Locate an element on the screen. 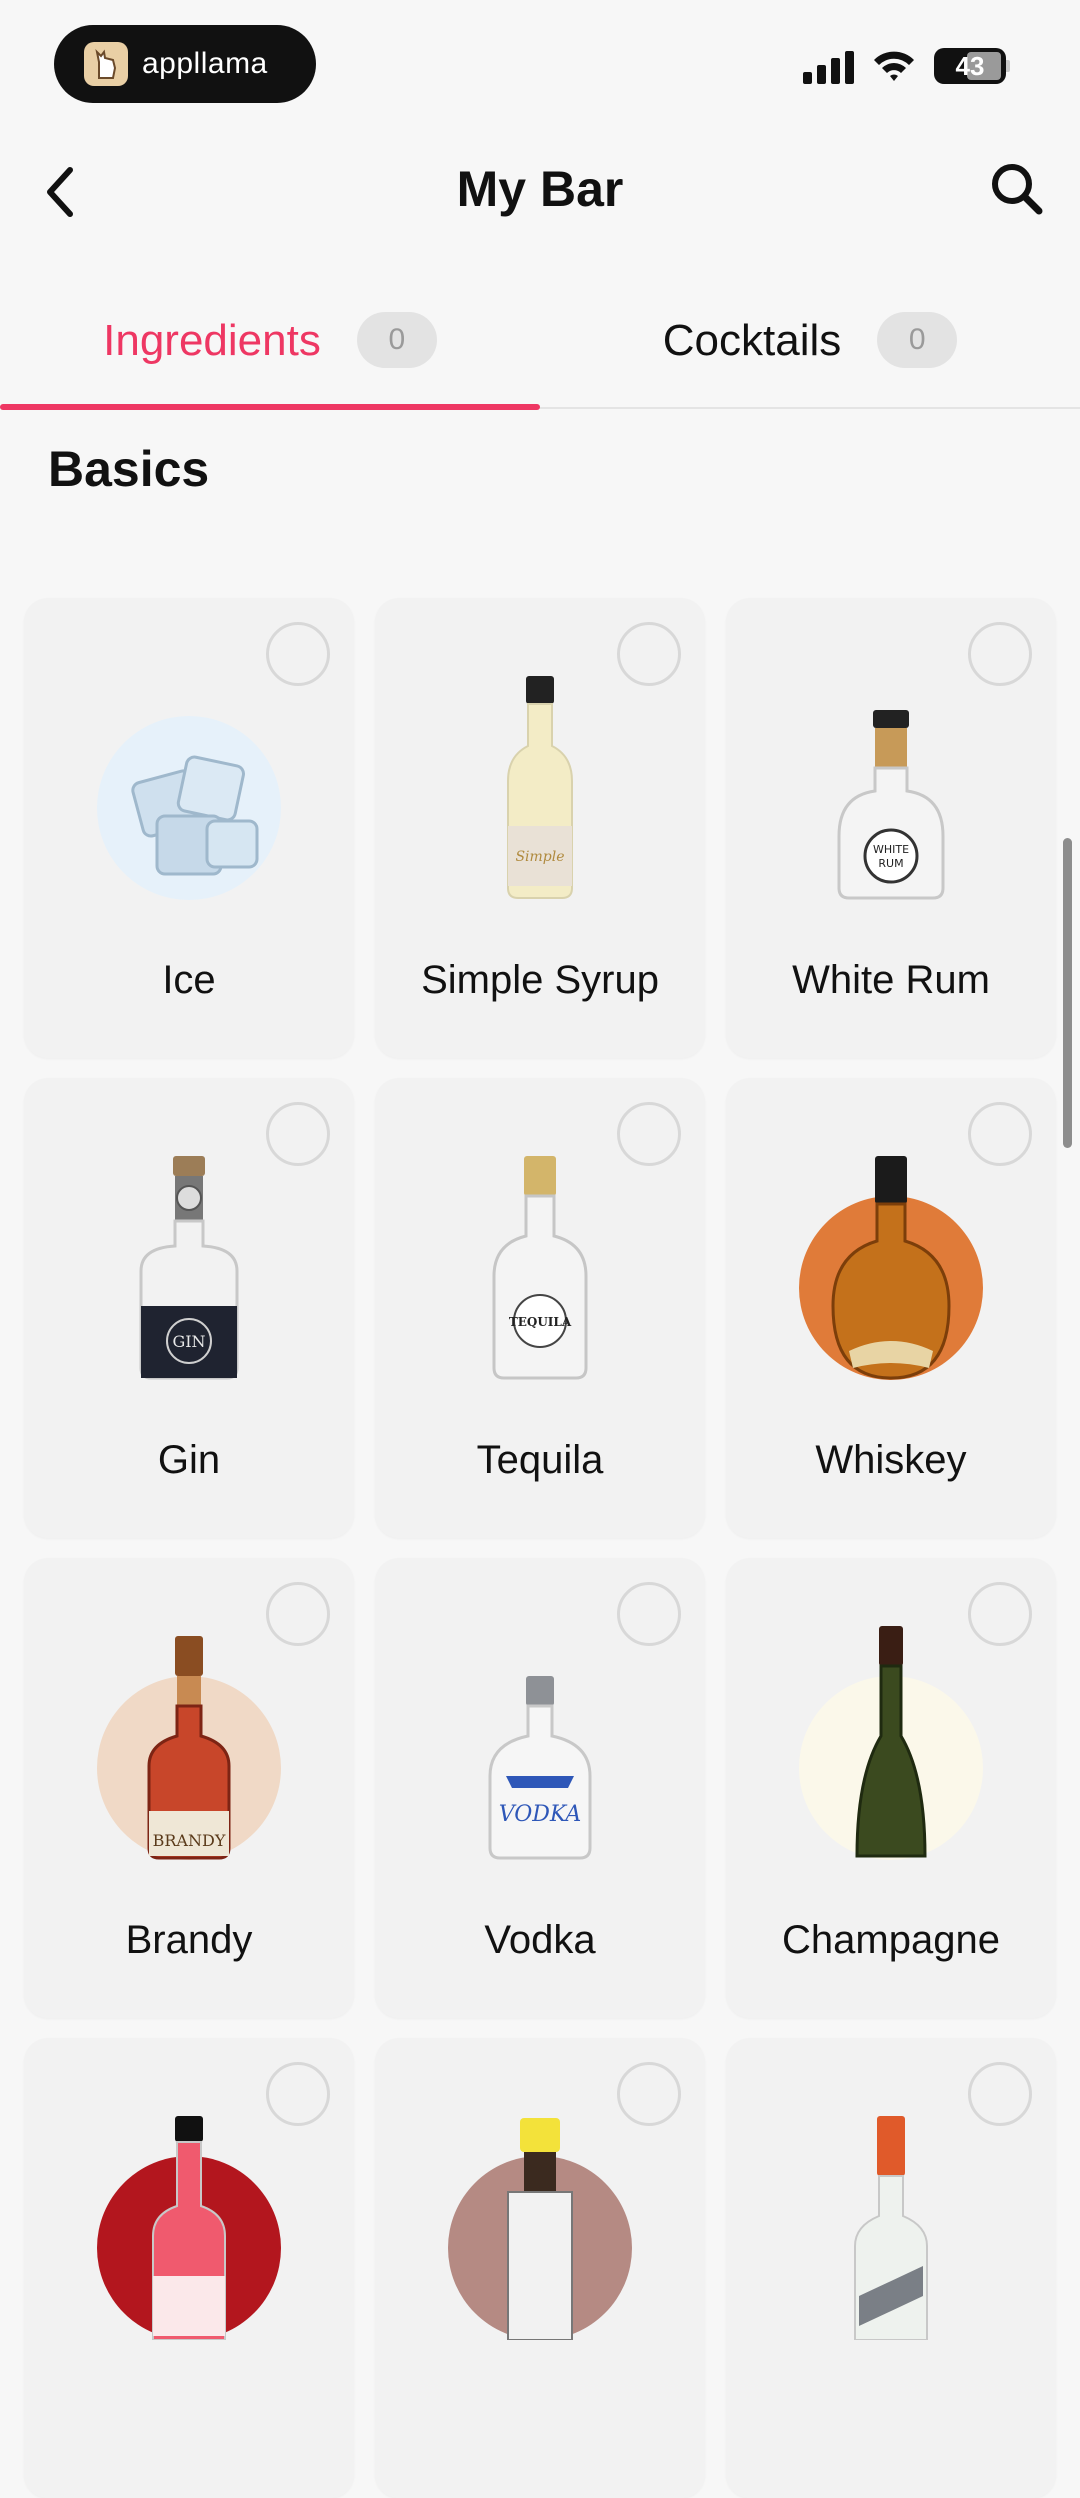 The height and width of the screenshot is (2498, 1080). brand-name: appllama is located at coordinates (205, 63).